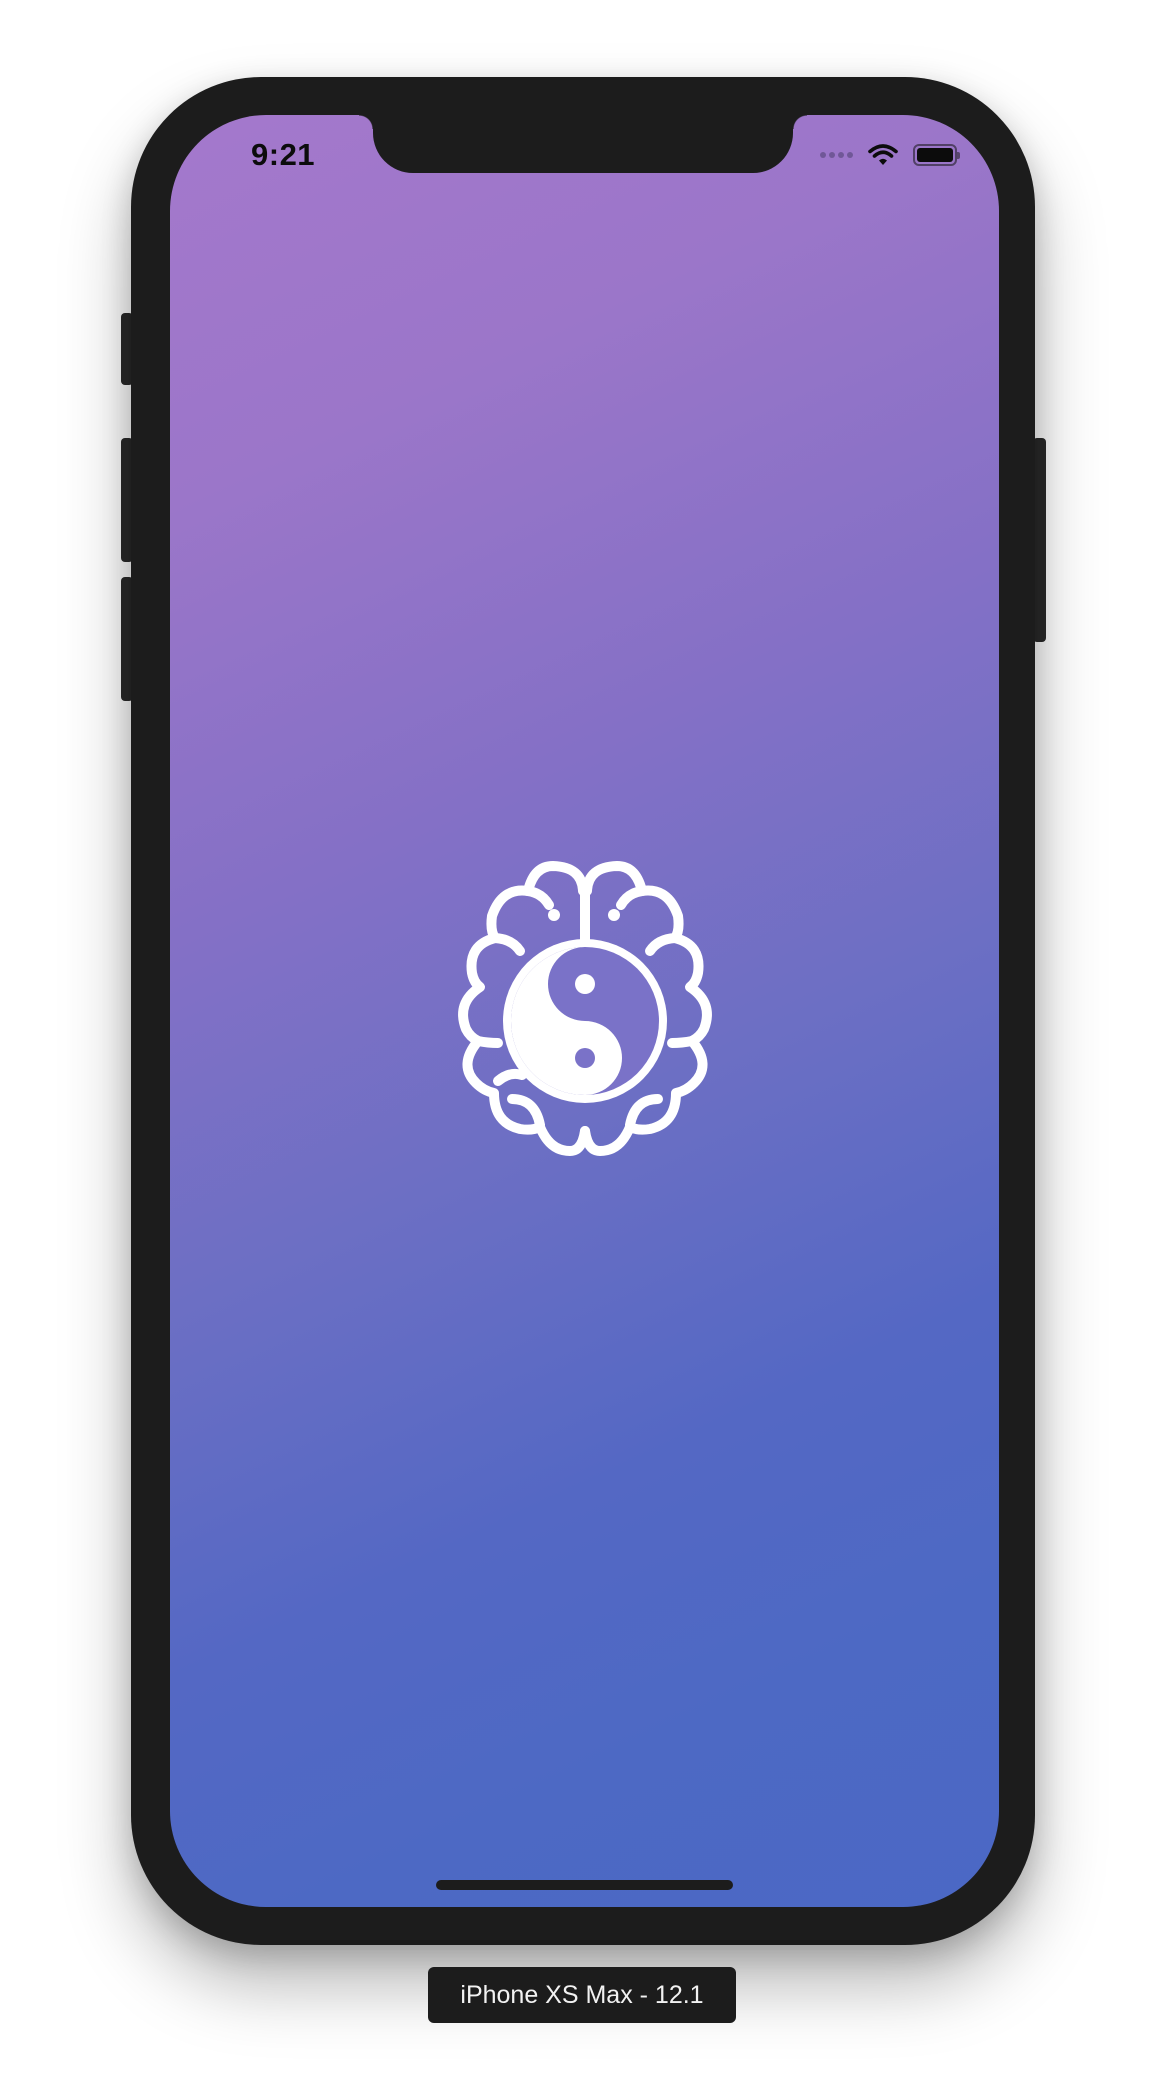 Image resolution: width=1168 pixels, height=2096 pixels. I want to click on home-indicator, so click(584, 1885).